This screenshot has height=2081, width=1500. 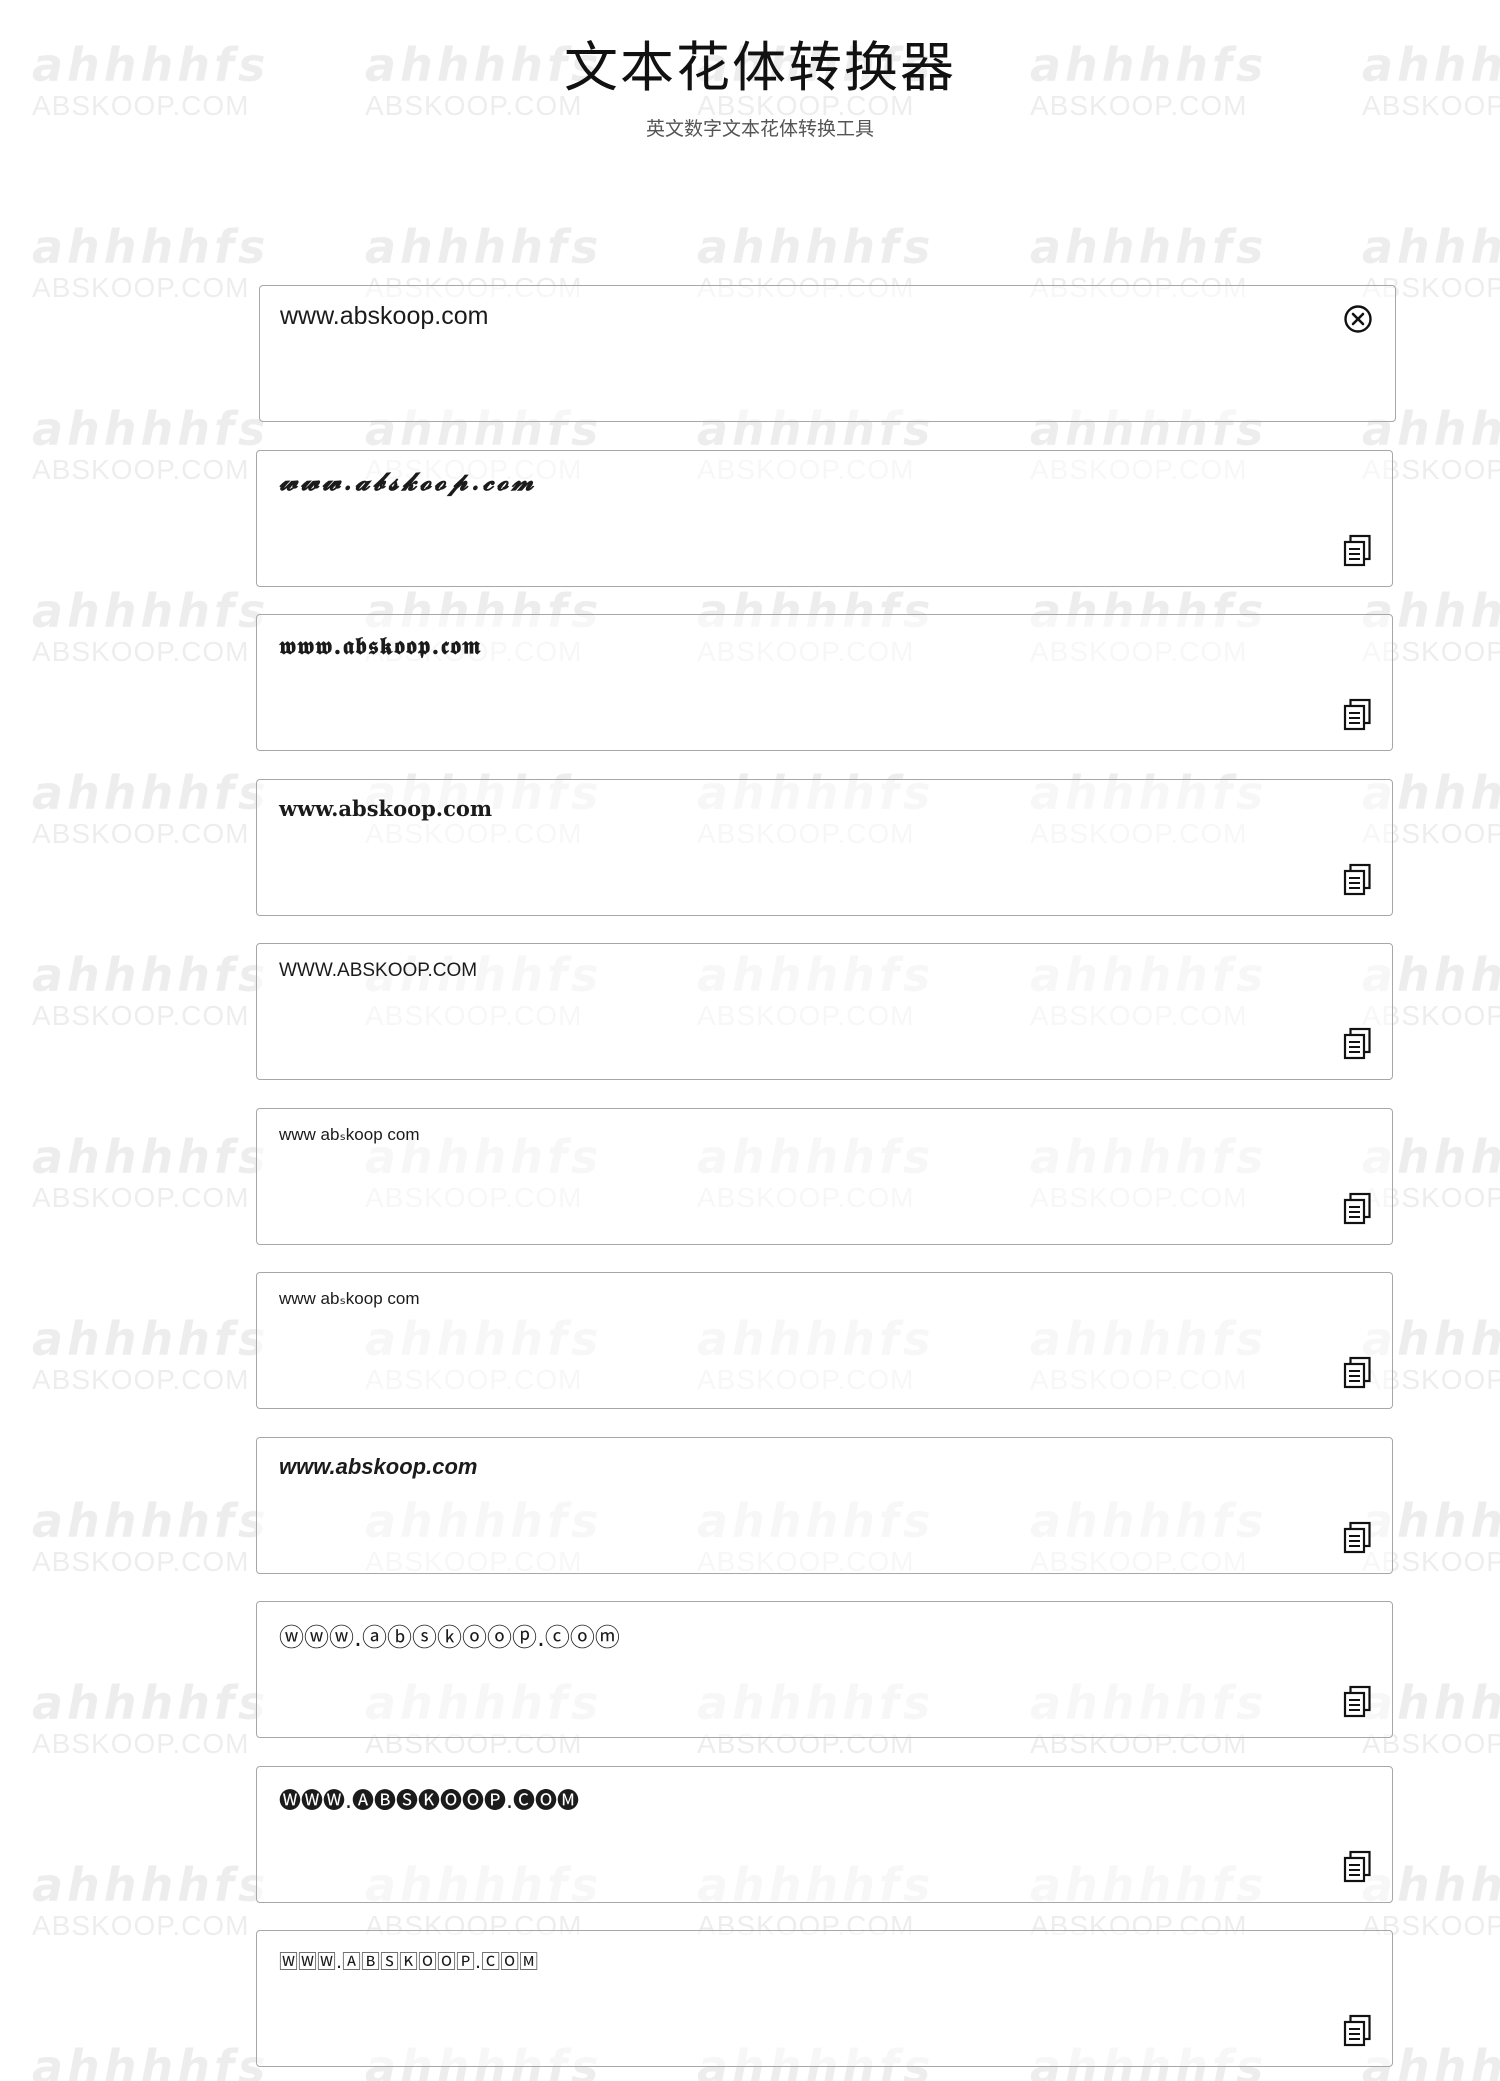 What do you see at coordinates (380, 645) in the screenshot?
I see `output-text: 𝖜𝖜𝖜.𝖆𝖇𝖘𝖐𝖔𝖔𝖕.𝖈𝖔𝖒` at bounding box center [380, 645].